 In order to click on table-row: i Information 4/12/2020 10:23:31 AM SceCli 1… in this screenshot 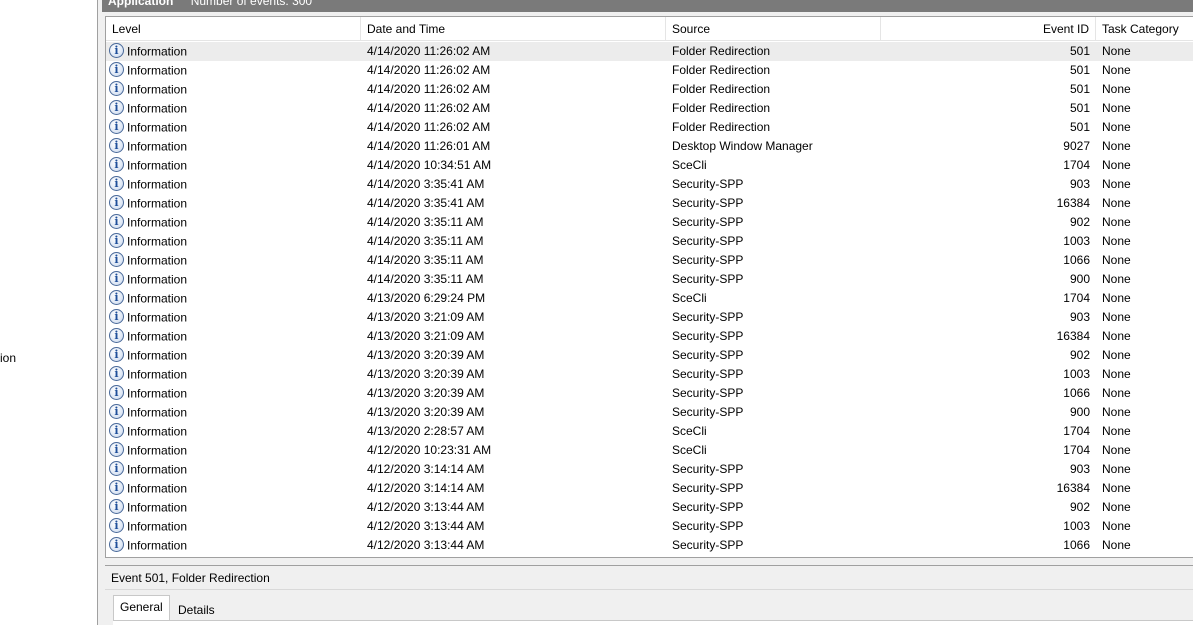, I will do `click(649, 450)`.